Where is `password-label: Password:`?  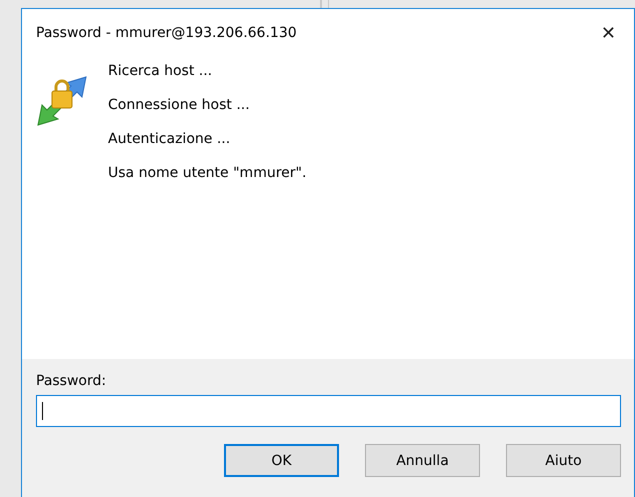
password-label: Password: is located at coordinates (71, 381).